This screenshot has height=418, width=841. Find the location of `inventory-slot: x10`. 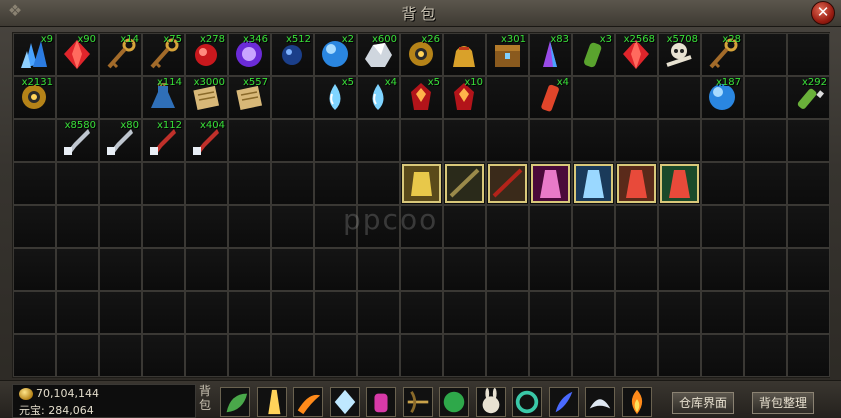

inventory-slot: x10 is located at coordinates (464, 97).